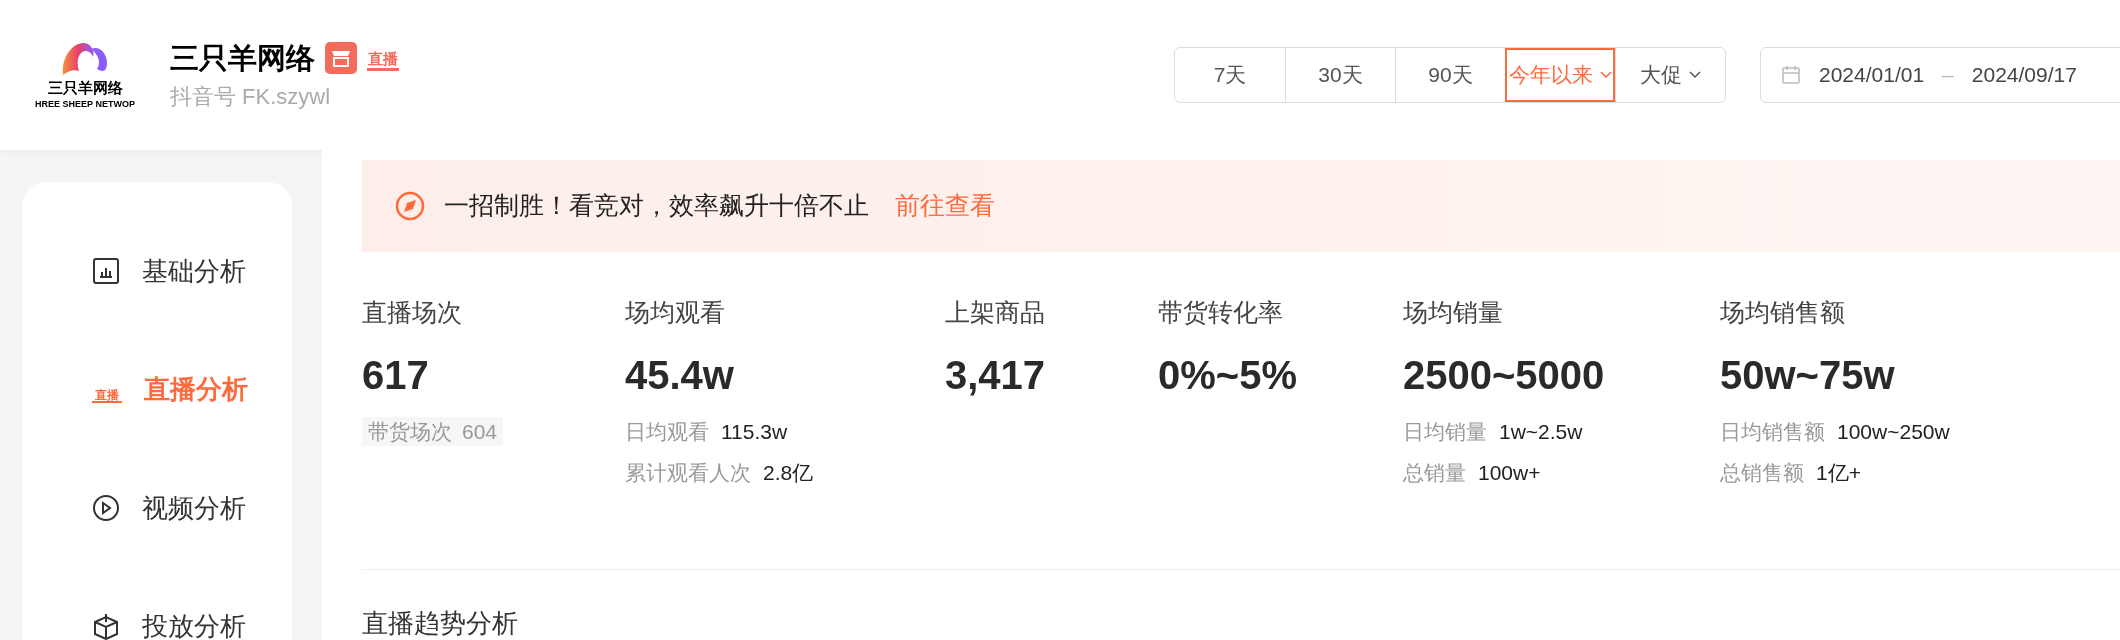  What do you see at coordinates (1783, 312) in the screenshot?
I see `stat-label: 场均销售额` at bounding box center [1783, 312].